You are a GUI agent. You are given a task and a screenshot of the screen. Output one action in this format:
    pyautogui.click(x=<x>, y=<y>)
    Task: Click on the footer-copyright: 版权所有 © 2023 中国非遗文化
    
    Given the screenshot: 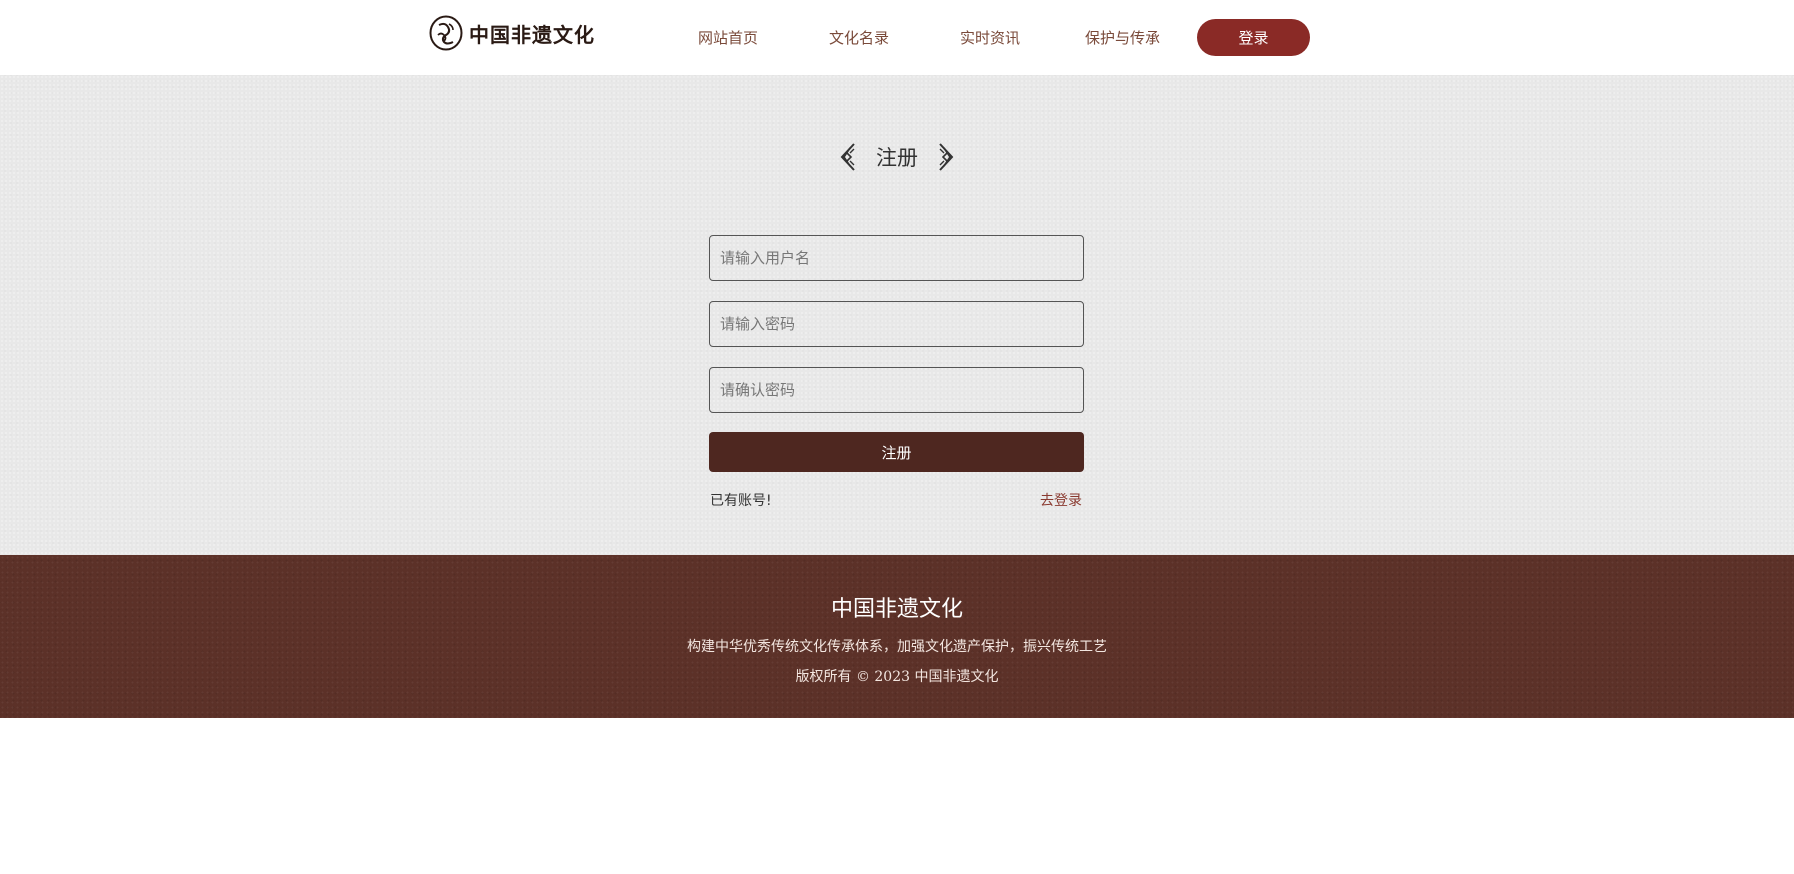 What is the action you would take?
    pyautogui.click(x=897, y=677)
    